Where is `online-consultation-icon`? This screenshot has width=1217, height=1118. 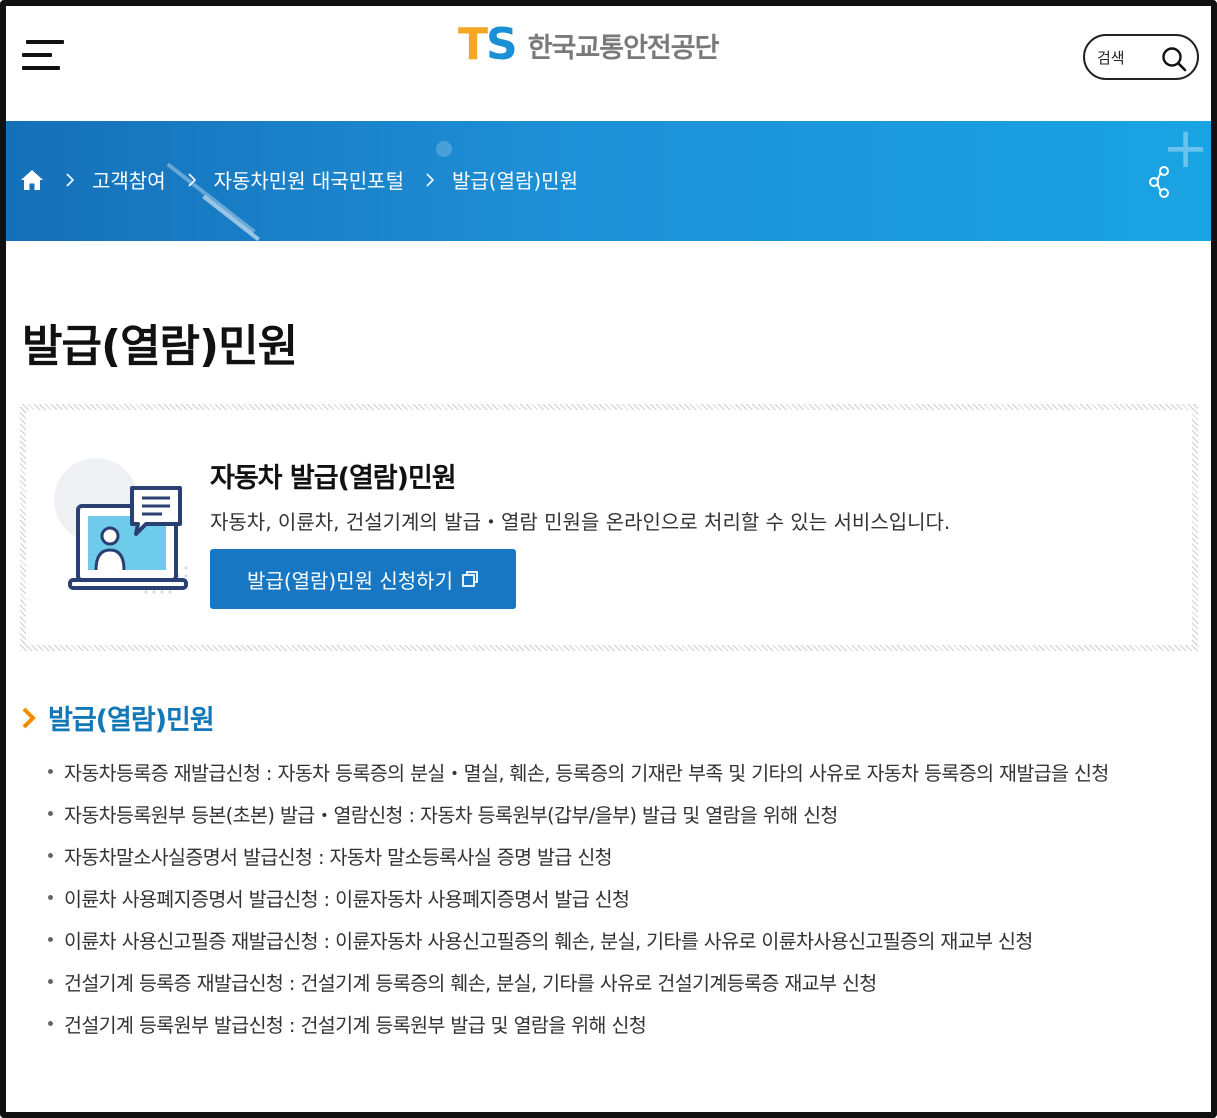
online-consultation-icon is located at coordinates (121, 526).